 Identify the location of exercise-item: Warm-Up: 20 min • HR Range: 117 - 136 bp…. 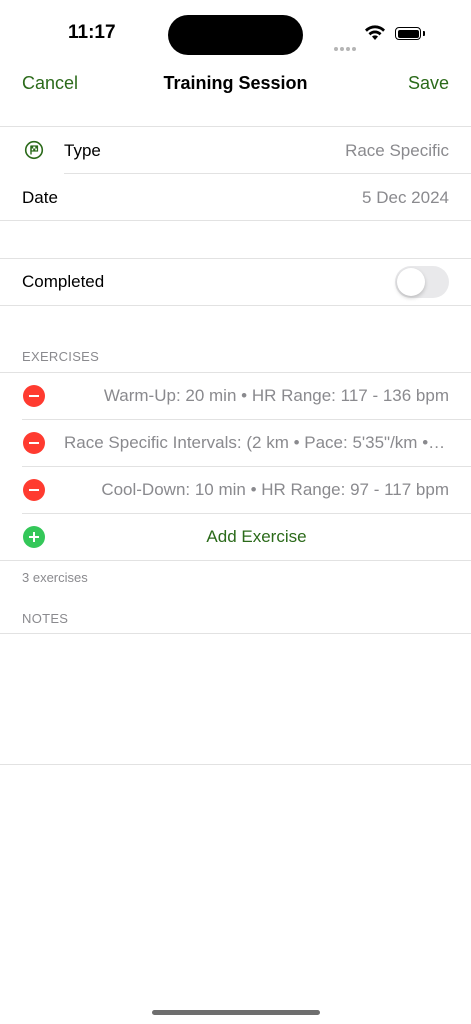
(256, 396).